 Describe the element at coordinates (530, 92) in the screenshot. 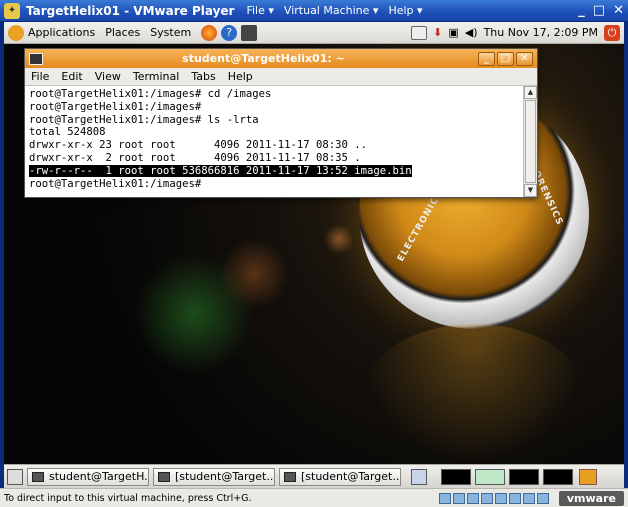

I see `scroll-up-icon: ▲` at that location.